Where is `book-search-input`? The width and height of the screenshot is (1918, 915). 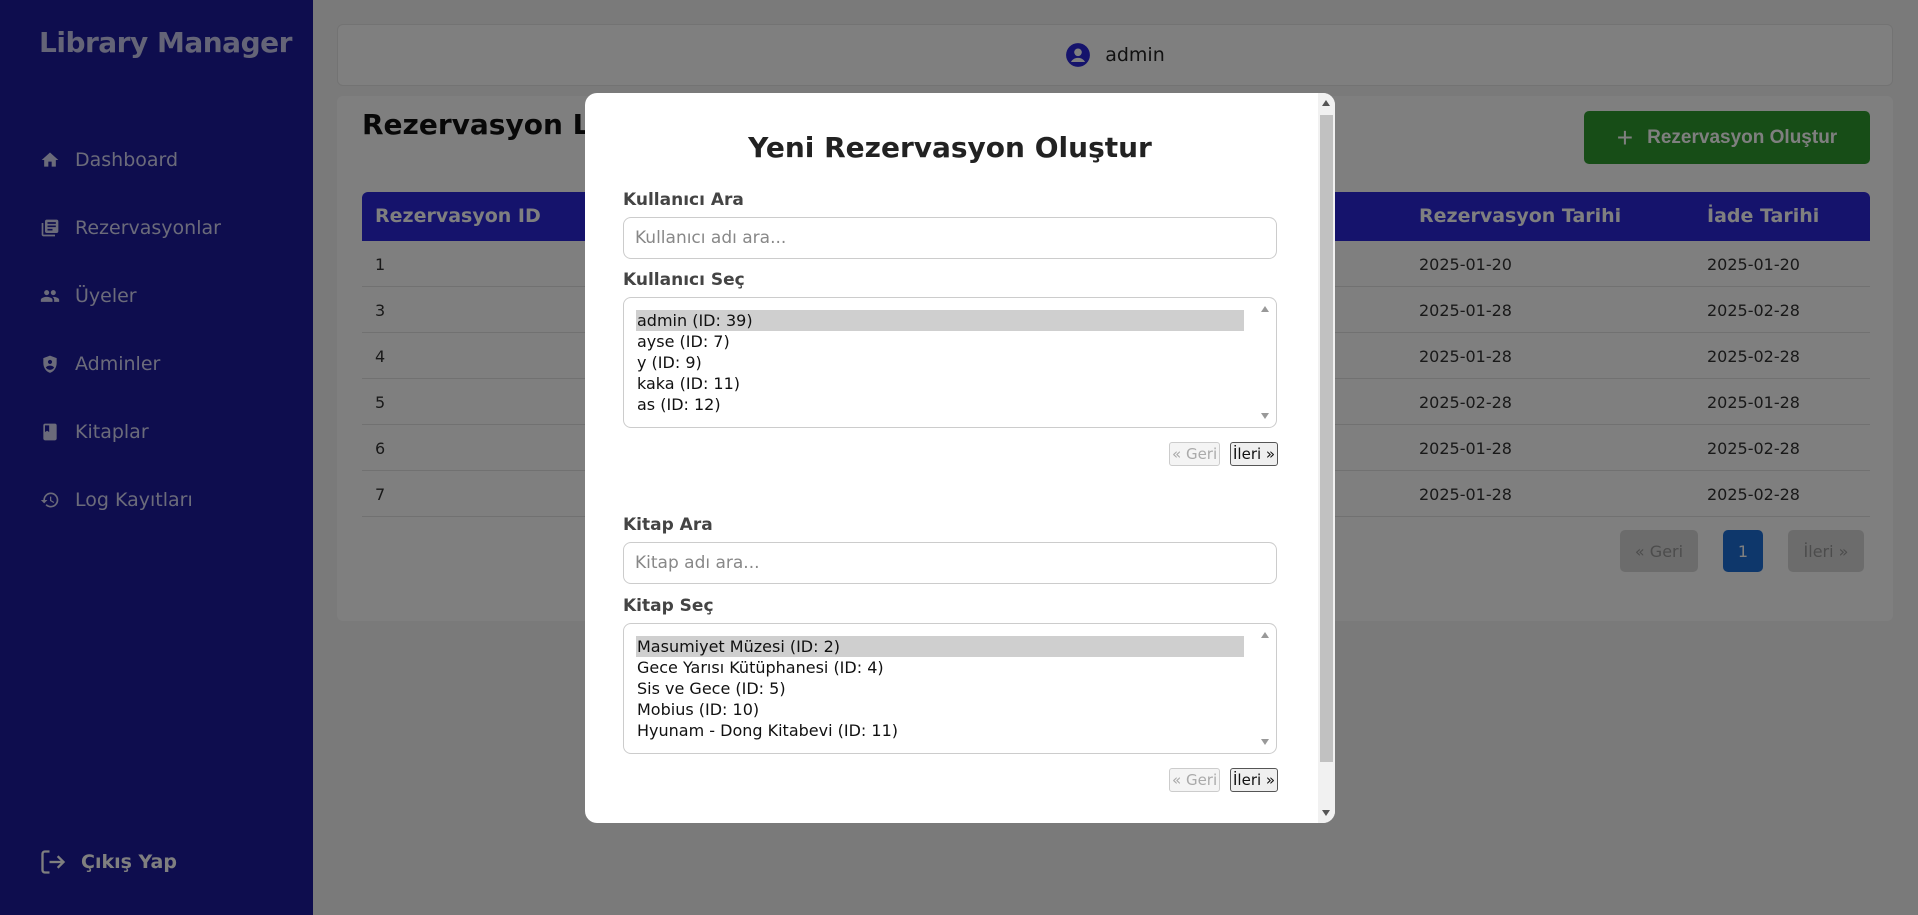
book-search-input is located at coordinates (950, 563).